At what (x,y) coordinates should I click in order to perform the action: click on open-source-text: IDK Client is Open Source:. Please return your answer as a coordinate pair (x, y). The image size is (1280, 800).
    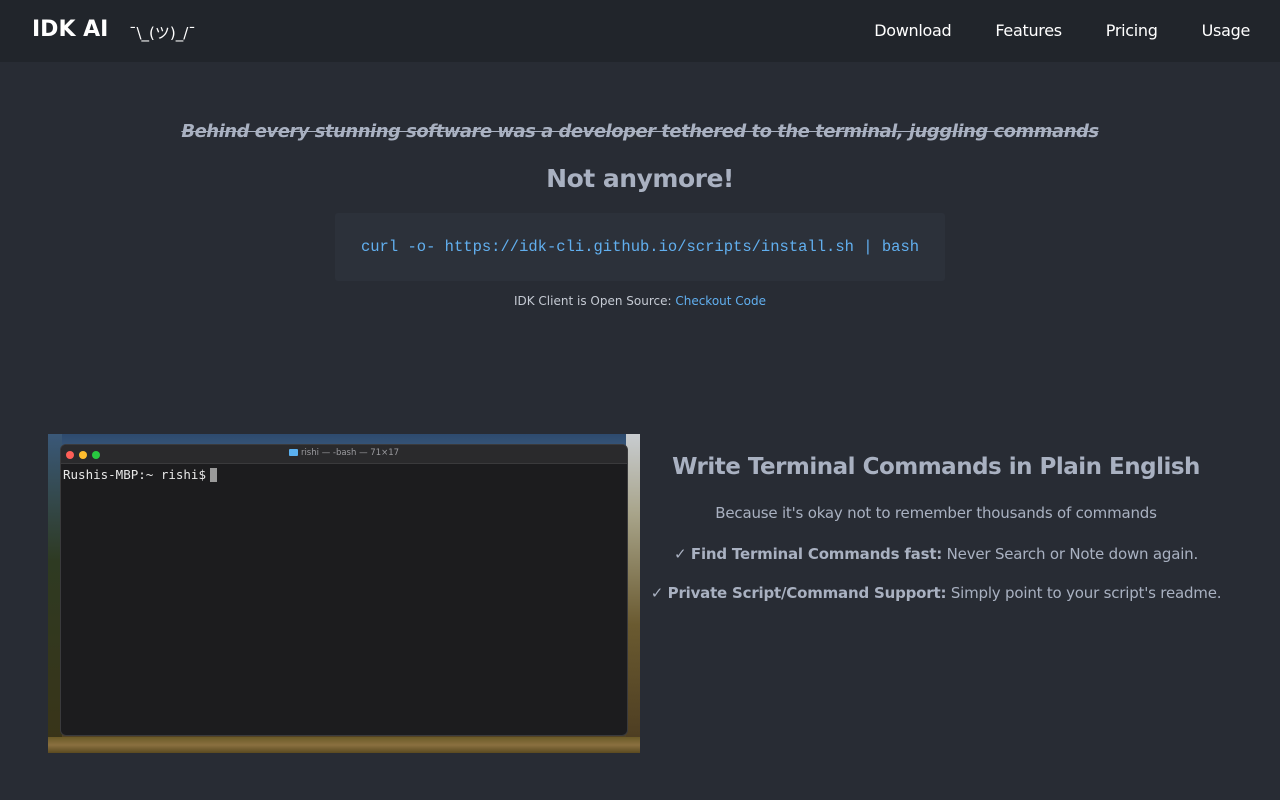
    Looking at the image, I should click on (594, 301).